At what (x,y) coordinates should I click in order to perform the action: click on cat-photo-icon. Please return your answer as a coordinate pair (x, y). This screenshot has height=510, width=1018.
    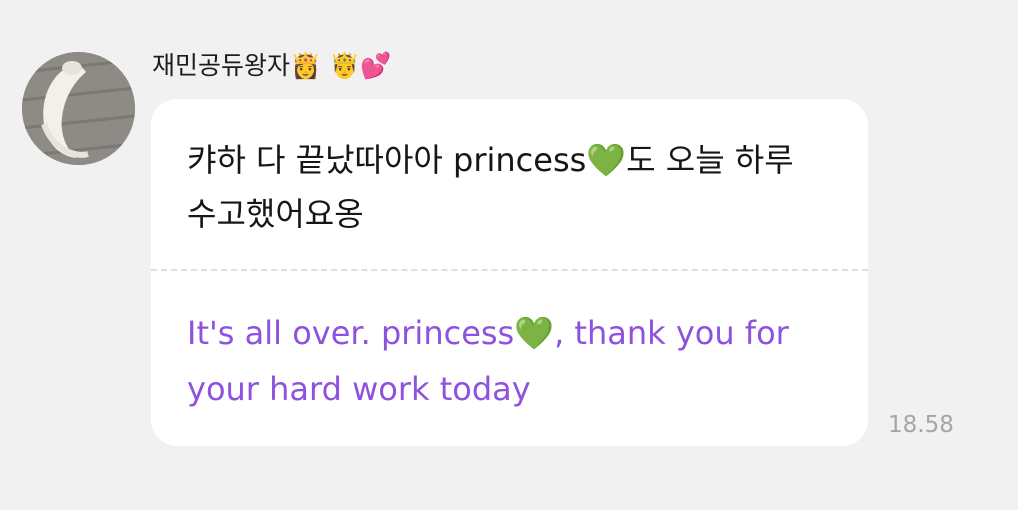
    Looking at the image, I should click on (78, 108).